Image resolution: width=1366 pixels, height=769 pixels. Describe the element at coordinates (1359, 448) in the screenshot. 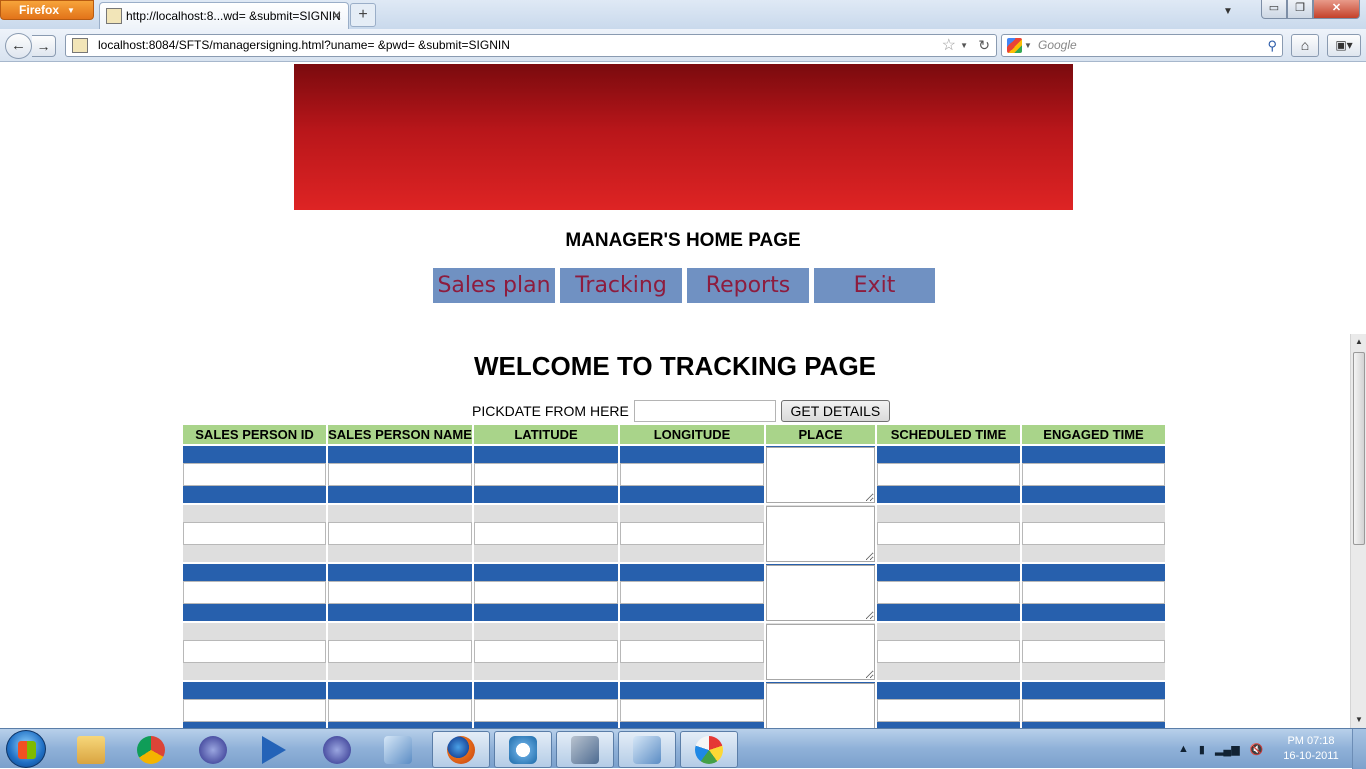

I see `scrollbar-thumb` at that location.